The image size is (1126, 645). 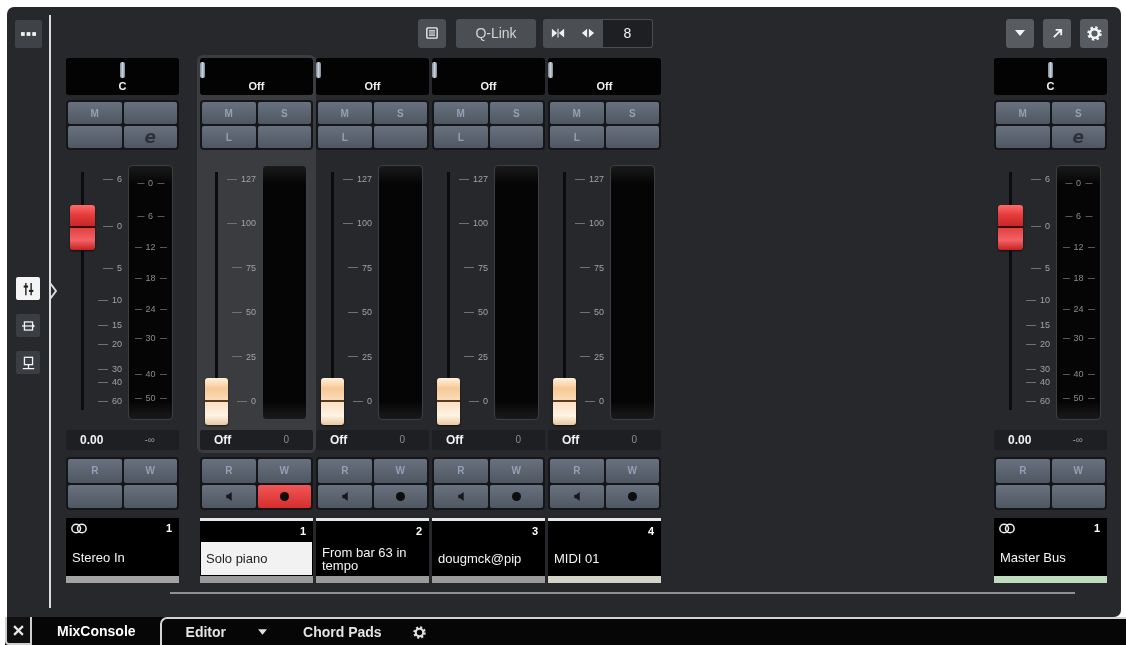 I want to click on channel-name: From bar 63 in tempo, so click(x=372, y=558).